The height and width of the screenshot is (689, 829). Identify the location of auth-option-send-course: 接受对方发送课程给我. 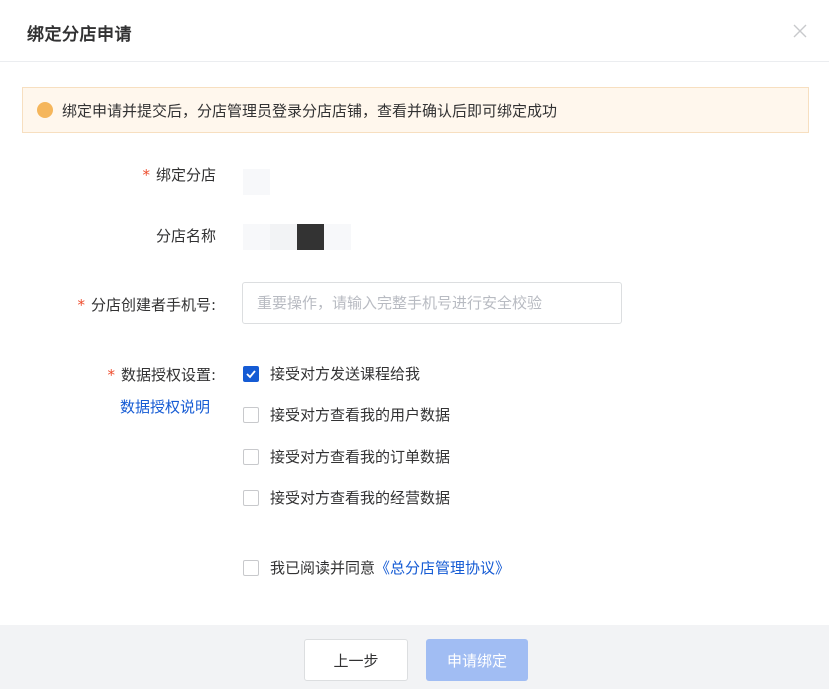
(331, 373).